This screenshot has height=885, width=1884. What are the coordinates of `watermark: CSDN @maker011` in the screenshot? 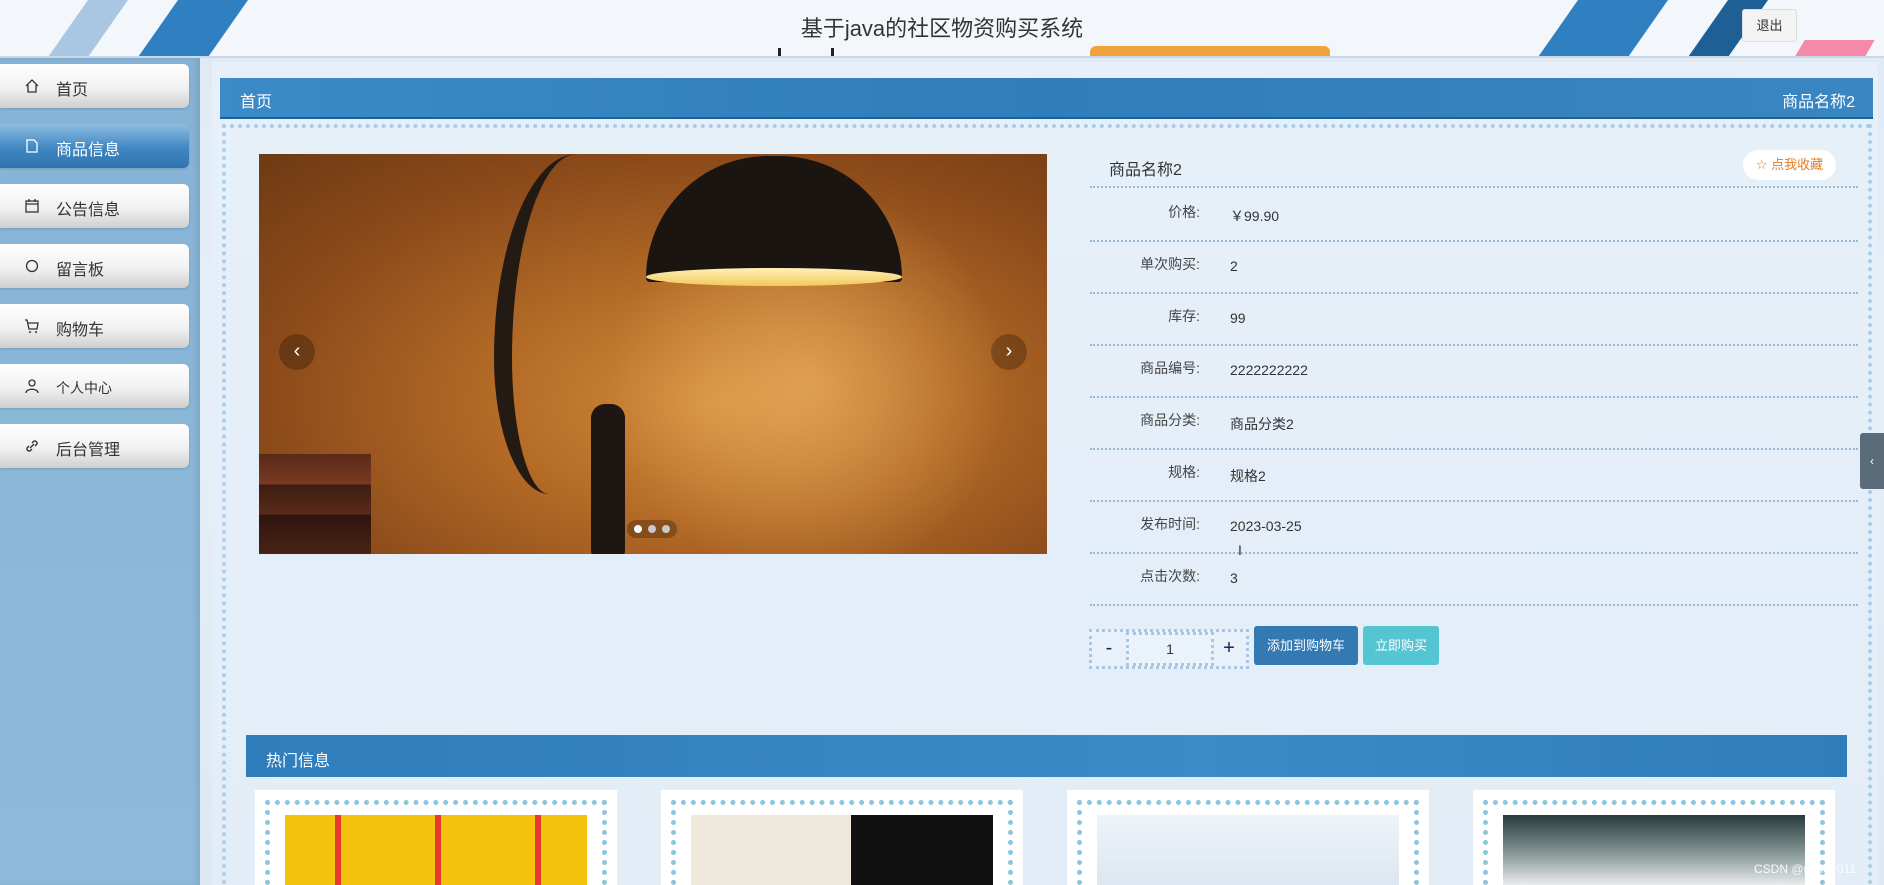 It's located at (1805, 869).